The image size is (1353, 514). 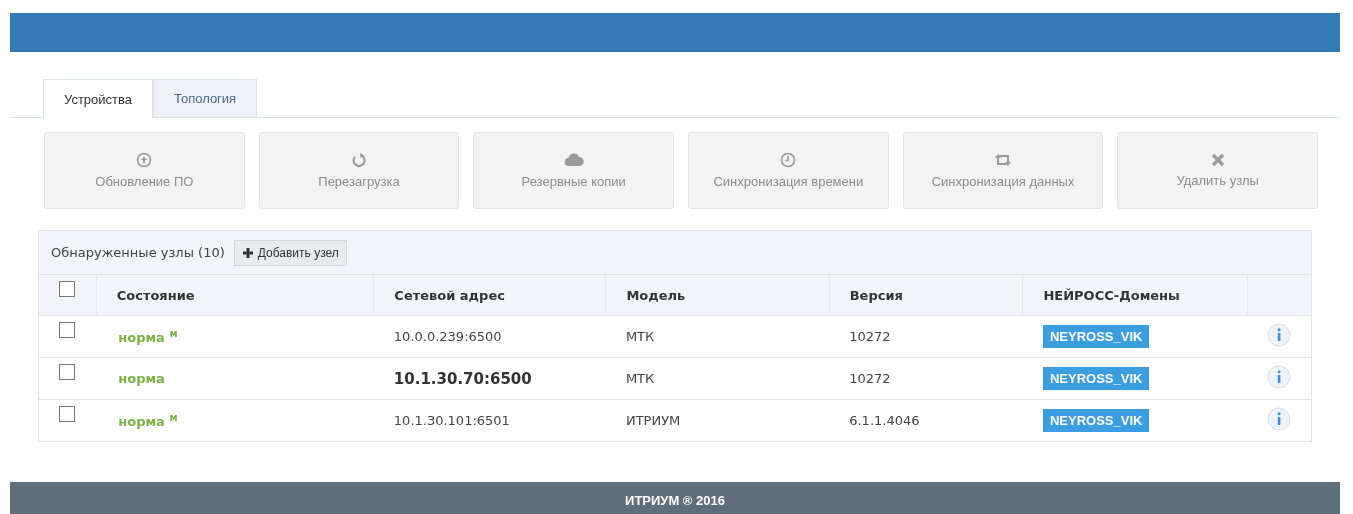 I want to click on version-text: 6.1.1.4046, so click(x=884, y=420).